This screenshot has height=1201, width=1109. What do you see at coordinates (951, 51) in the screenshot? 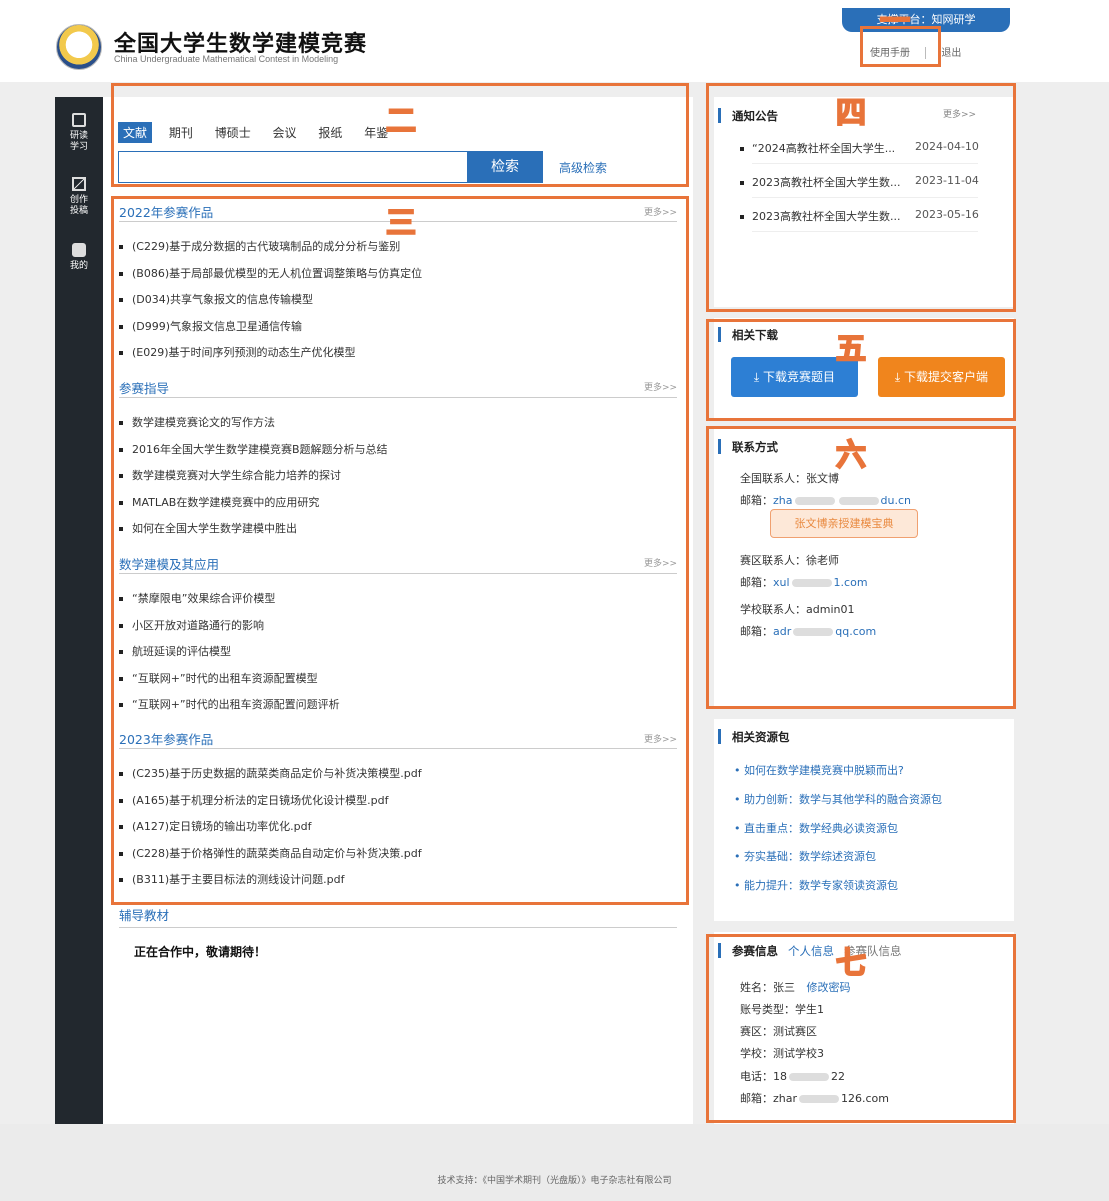
I see `logout-link: 退出` at bounding box center [951, 51].